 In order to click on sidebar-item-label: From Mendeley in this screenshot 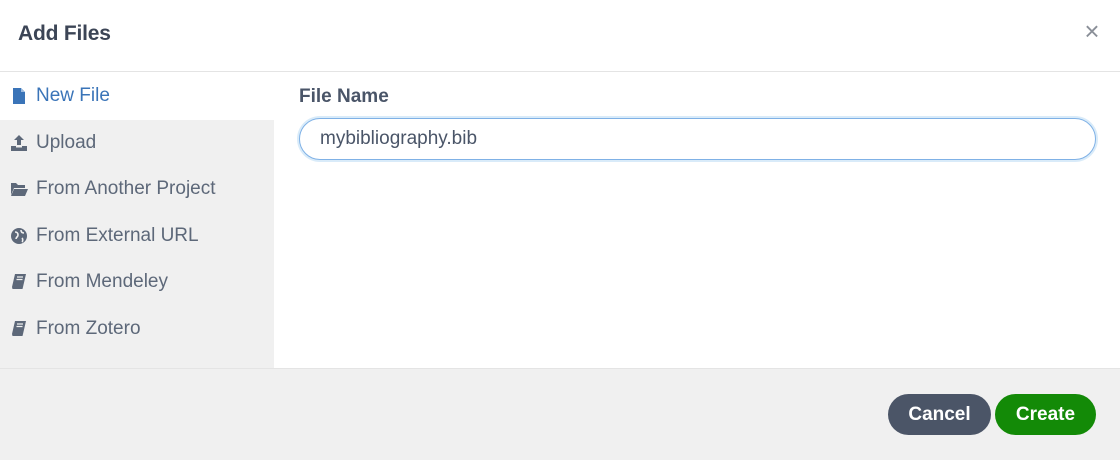, I will do `click(102, 282)`.